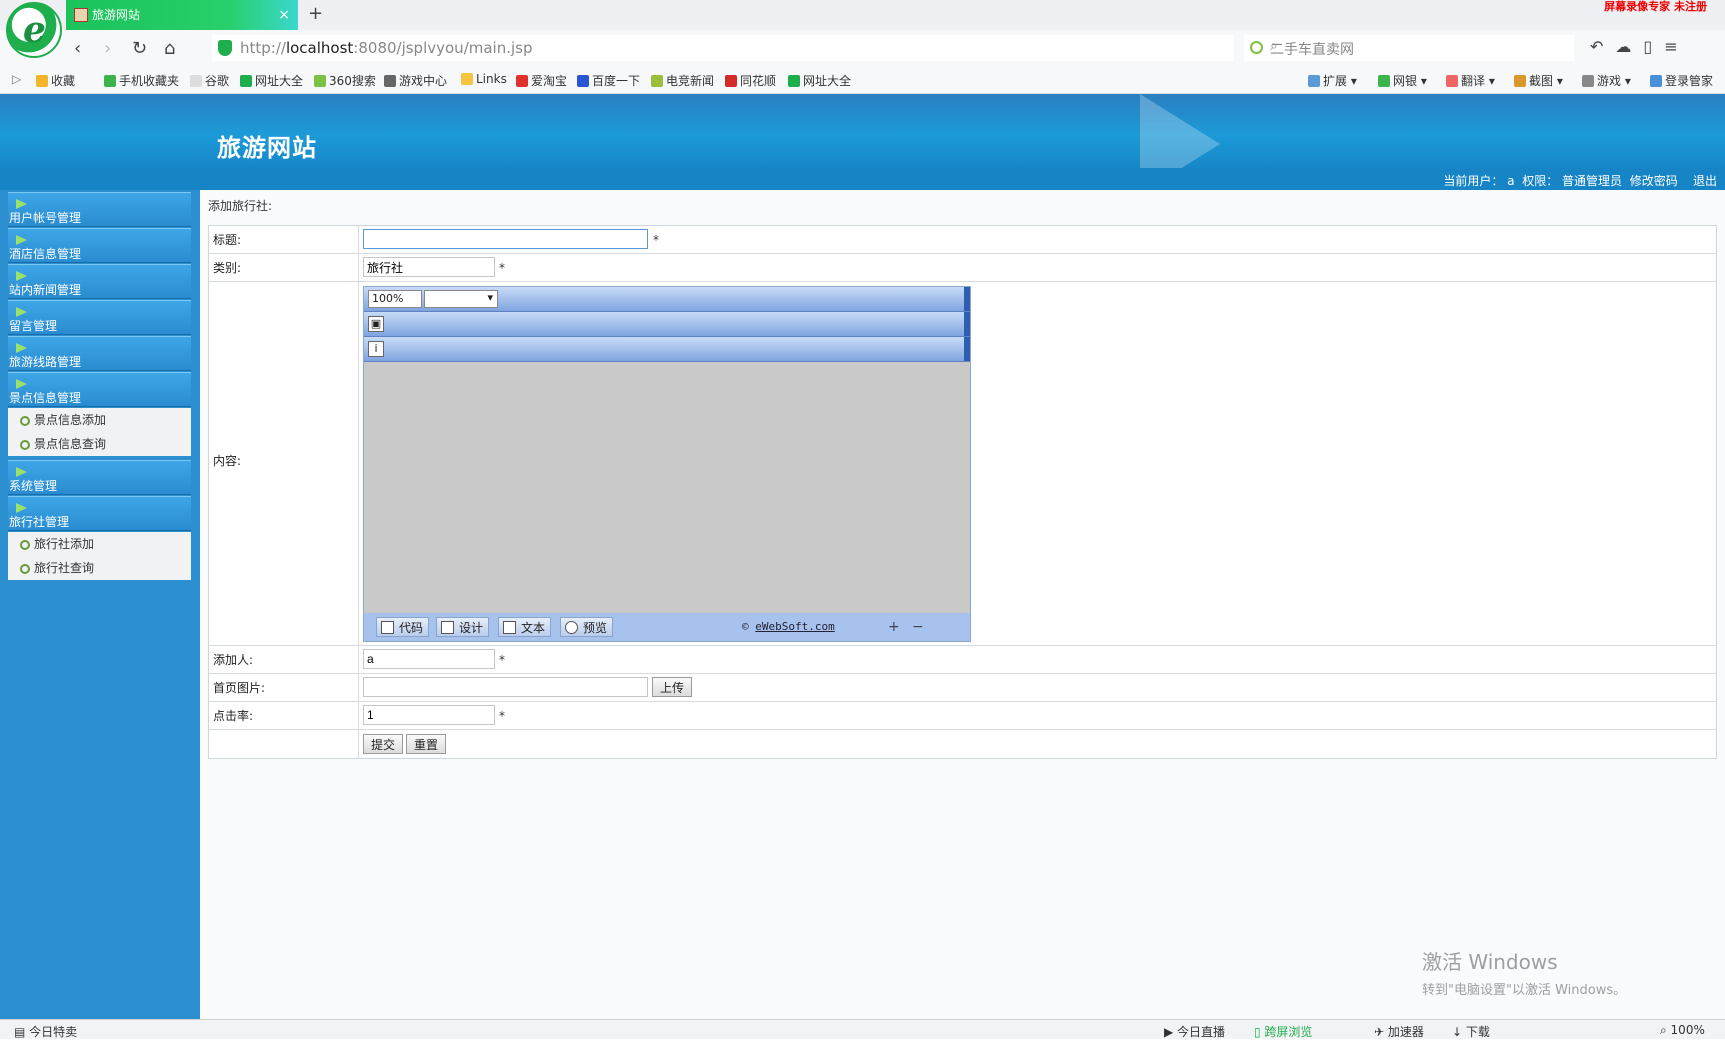 The height and width of the screenshot is (1040, 1725). What do you see at coordinates (426, 744) in the screenshot?
I see `reset-button: 重置` at bounding box center [426, 744].